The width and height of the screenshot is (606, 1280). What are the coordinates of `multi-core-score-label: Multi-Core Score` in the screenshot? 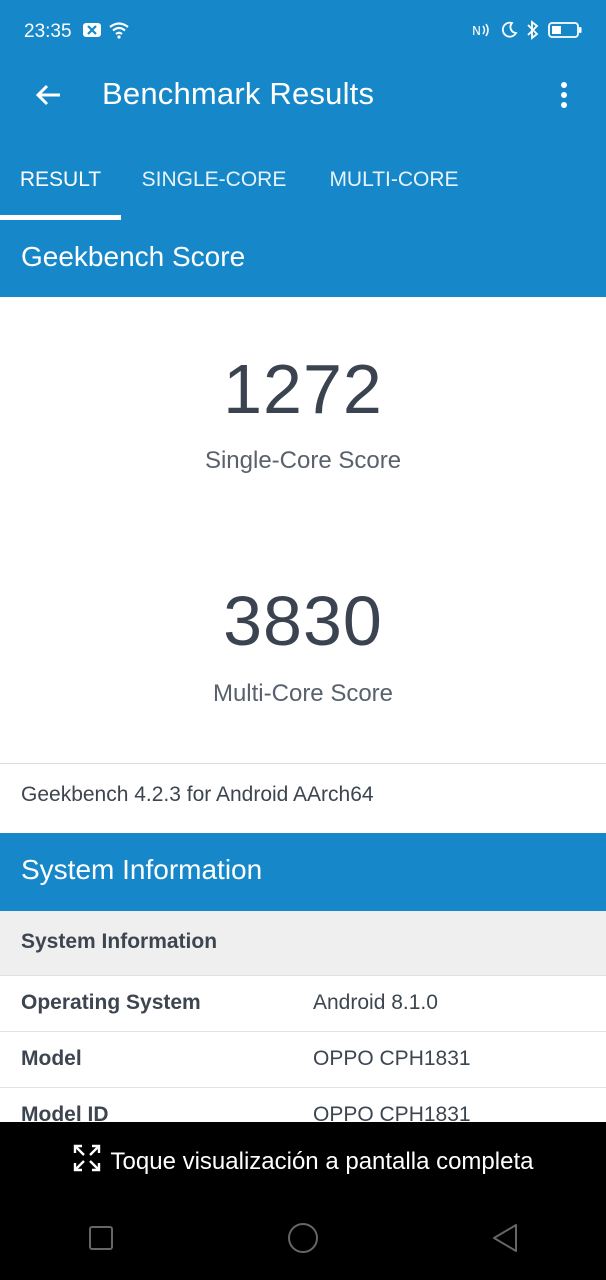 It's located at (303, 693).